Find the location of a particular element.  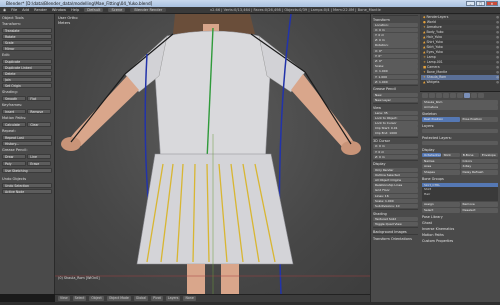

axes-checkbox: Axes is located at coordinates (441, 166).